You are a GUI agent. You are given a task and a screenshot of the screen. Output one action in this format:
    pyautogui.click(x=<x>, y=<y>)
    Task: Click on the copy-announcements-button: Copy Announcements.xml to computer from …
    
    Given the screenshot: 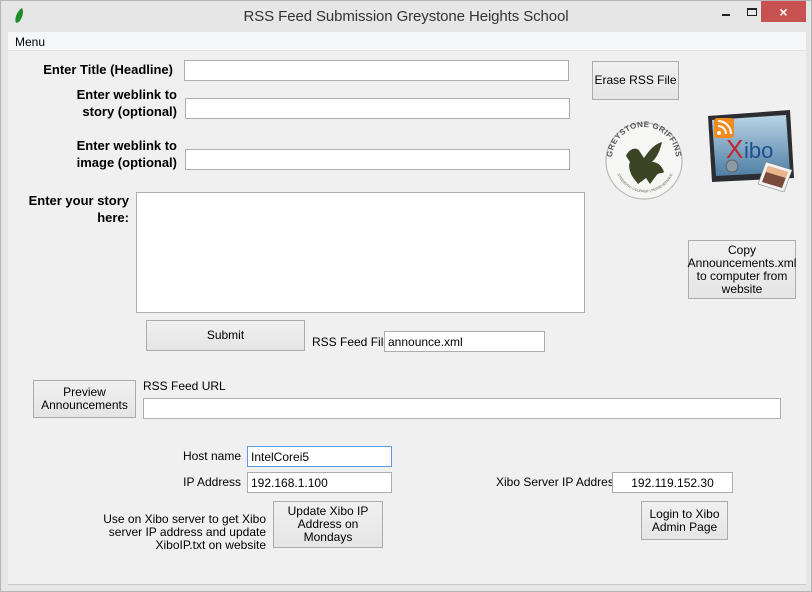 What is the action you would take?
    pyautogui.click(x=742, y=269)
    